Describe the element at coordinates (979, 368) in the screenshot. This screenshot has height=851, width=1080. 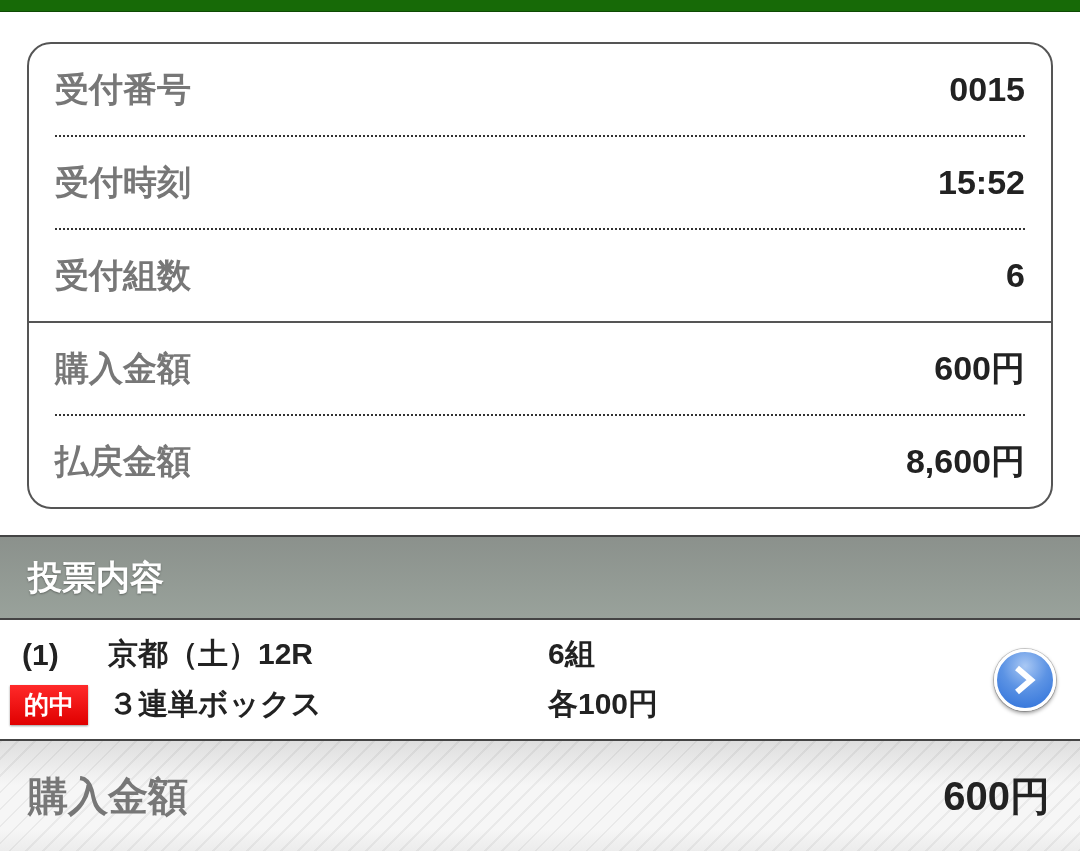
I see `summary-value: 600円` at that location.